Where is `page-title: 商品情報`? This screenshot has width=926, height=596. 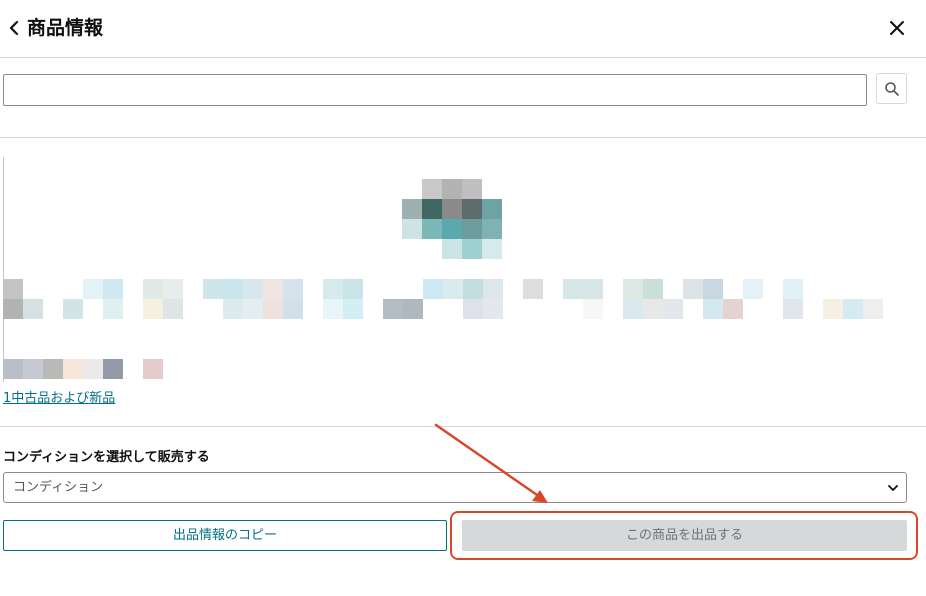 page-title: 商品情報 is located at coordinates (65, 28).